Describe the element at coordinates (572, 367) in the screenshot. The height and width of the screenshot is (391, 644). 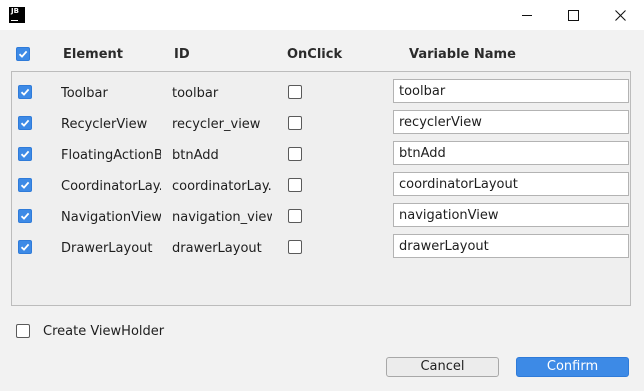
I see `confirm-button: Confirm` at that location.